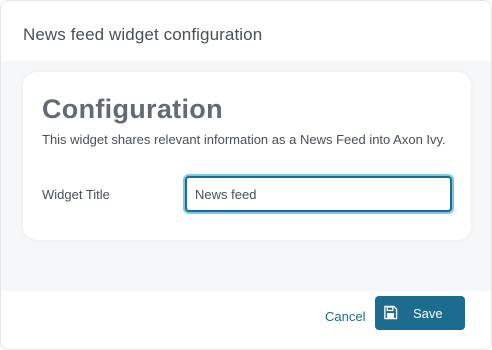 The height and width of the screenshot is (350, 492). I want to click on dialog-title: News feed widget configuration, so click(143, 34).